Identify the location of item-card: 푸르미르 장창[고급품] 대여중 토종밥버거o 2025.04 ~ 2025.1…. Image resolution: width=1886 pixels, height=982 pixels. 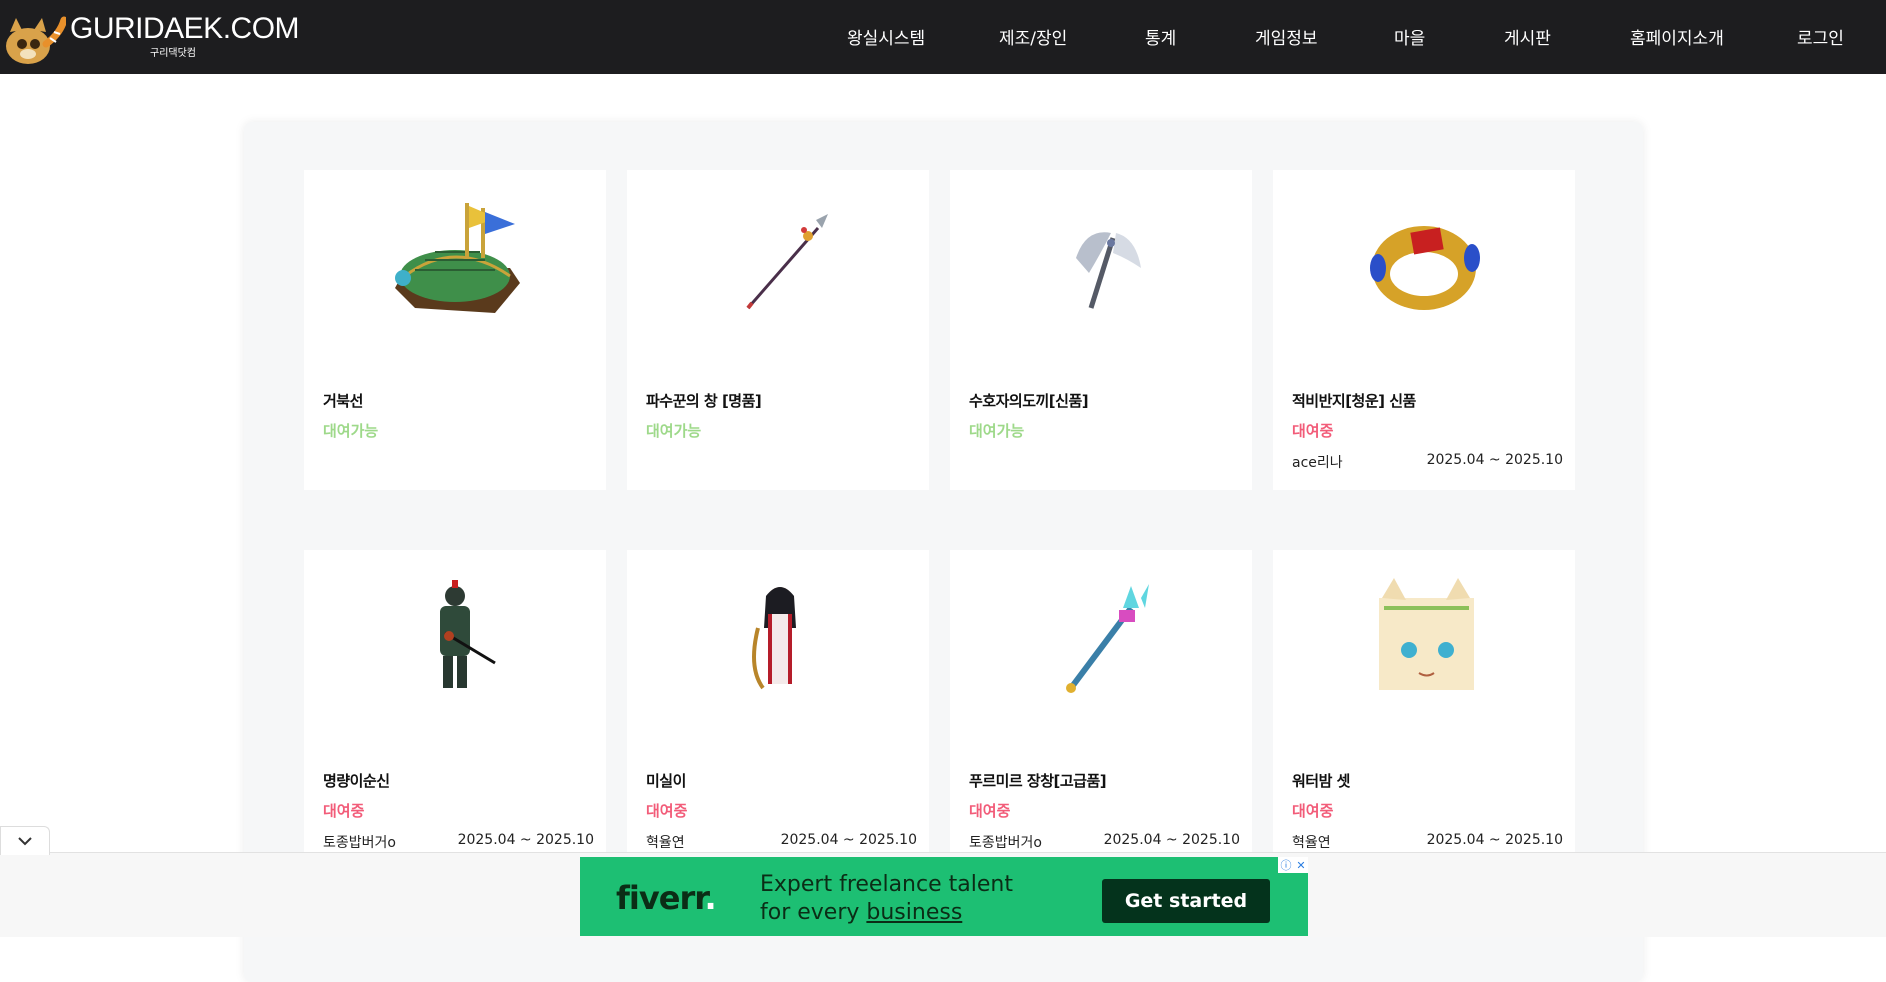
(1101, 710).